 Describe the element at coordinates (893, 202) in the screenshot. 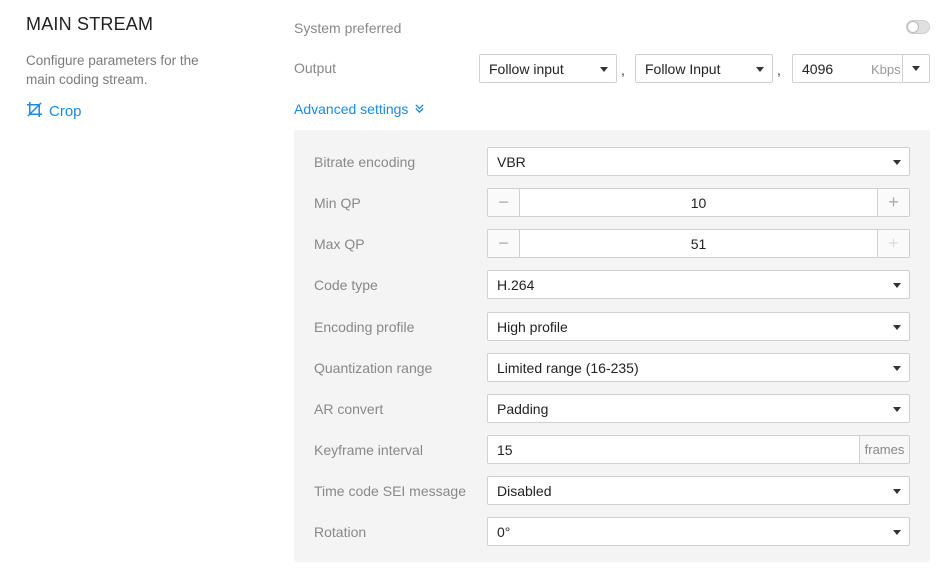

I see `min-qp-increment-button: +` at that location.